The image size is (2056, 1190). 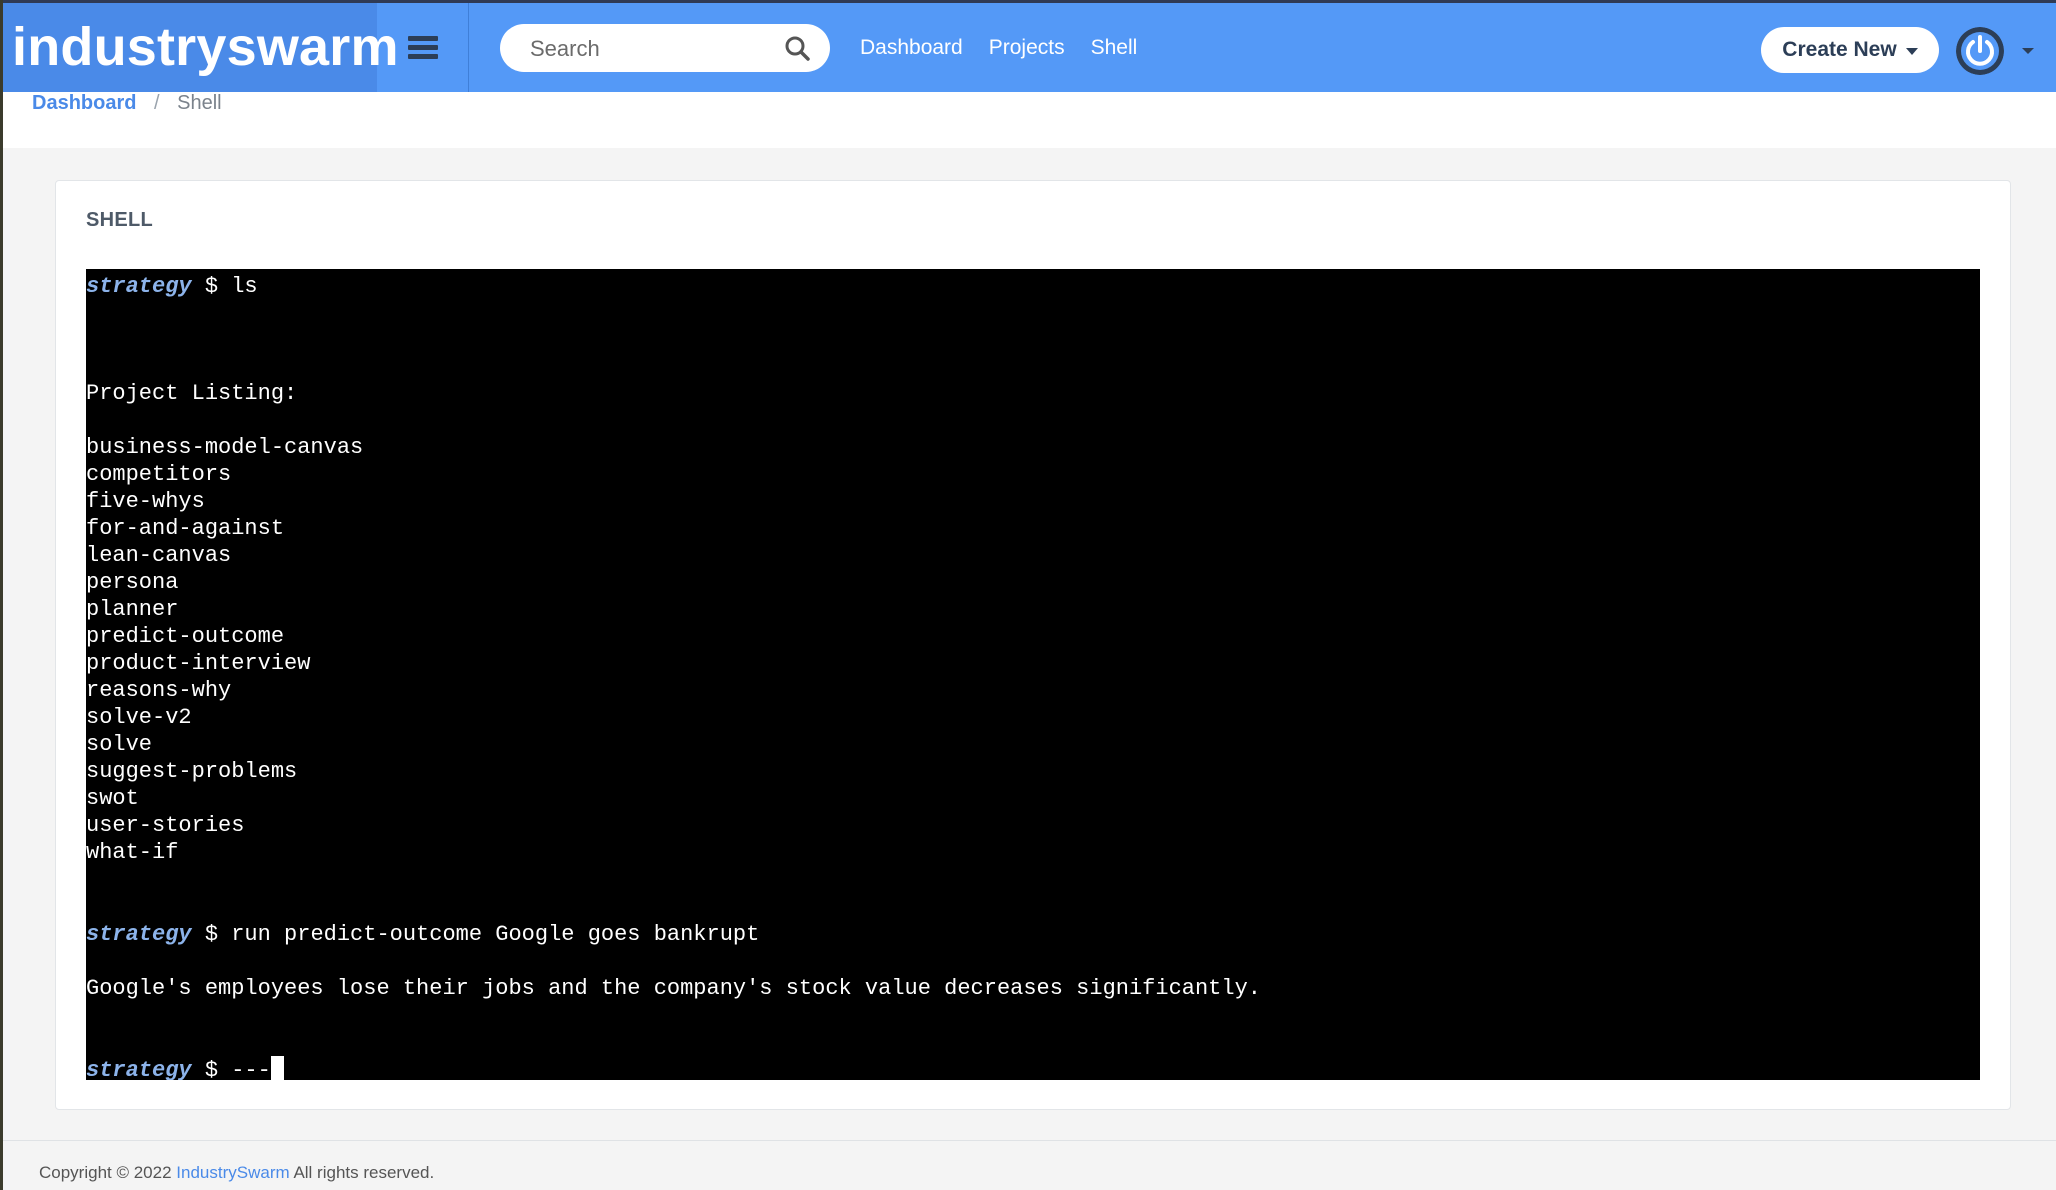 I want to click on terminal-line: strategy $ ls, so click(x=172, y=286).